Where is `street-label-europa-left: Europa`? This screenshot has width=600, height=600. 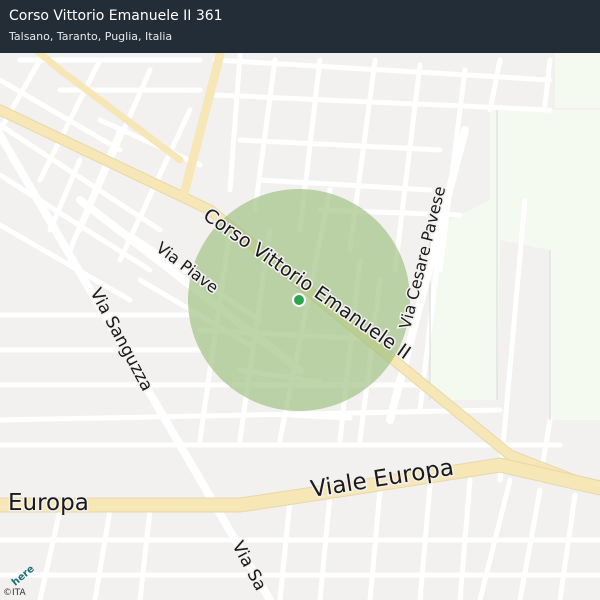
street-label-europa-left: Europa is located at coordinates (48, 503).